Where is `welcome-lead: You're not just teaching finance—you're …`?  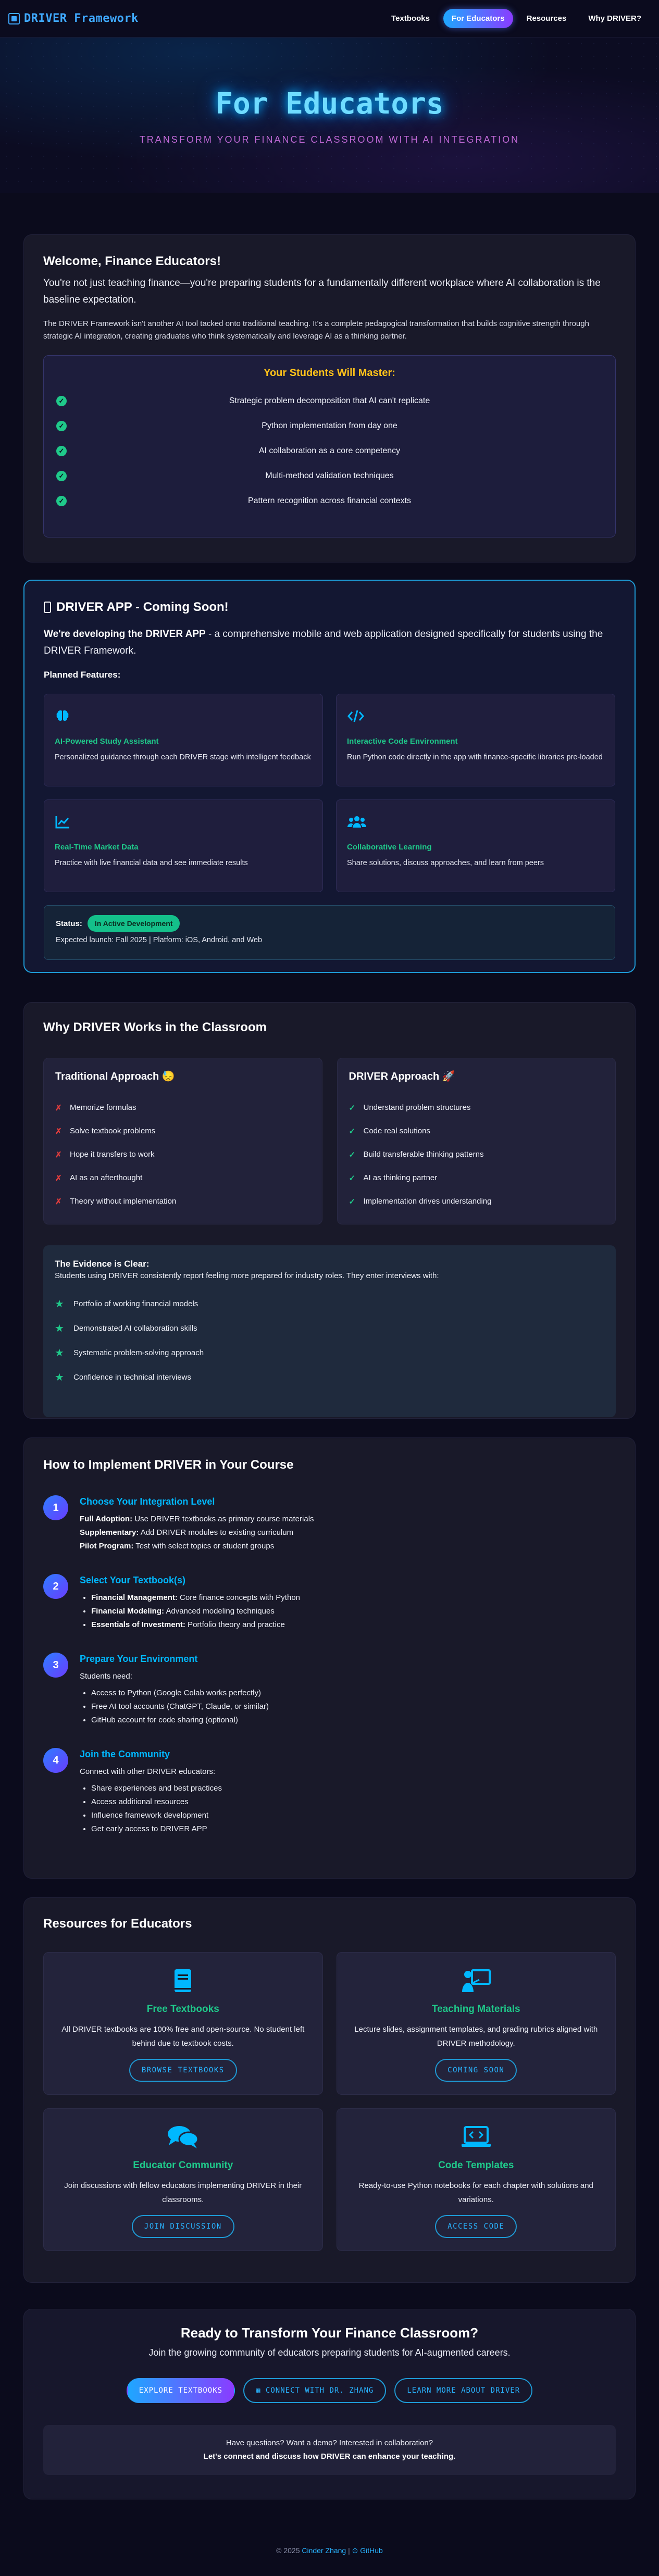 welcome-lead: You're not just teaching finance—you're … is located at coordinates (322, 291).